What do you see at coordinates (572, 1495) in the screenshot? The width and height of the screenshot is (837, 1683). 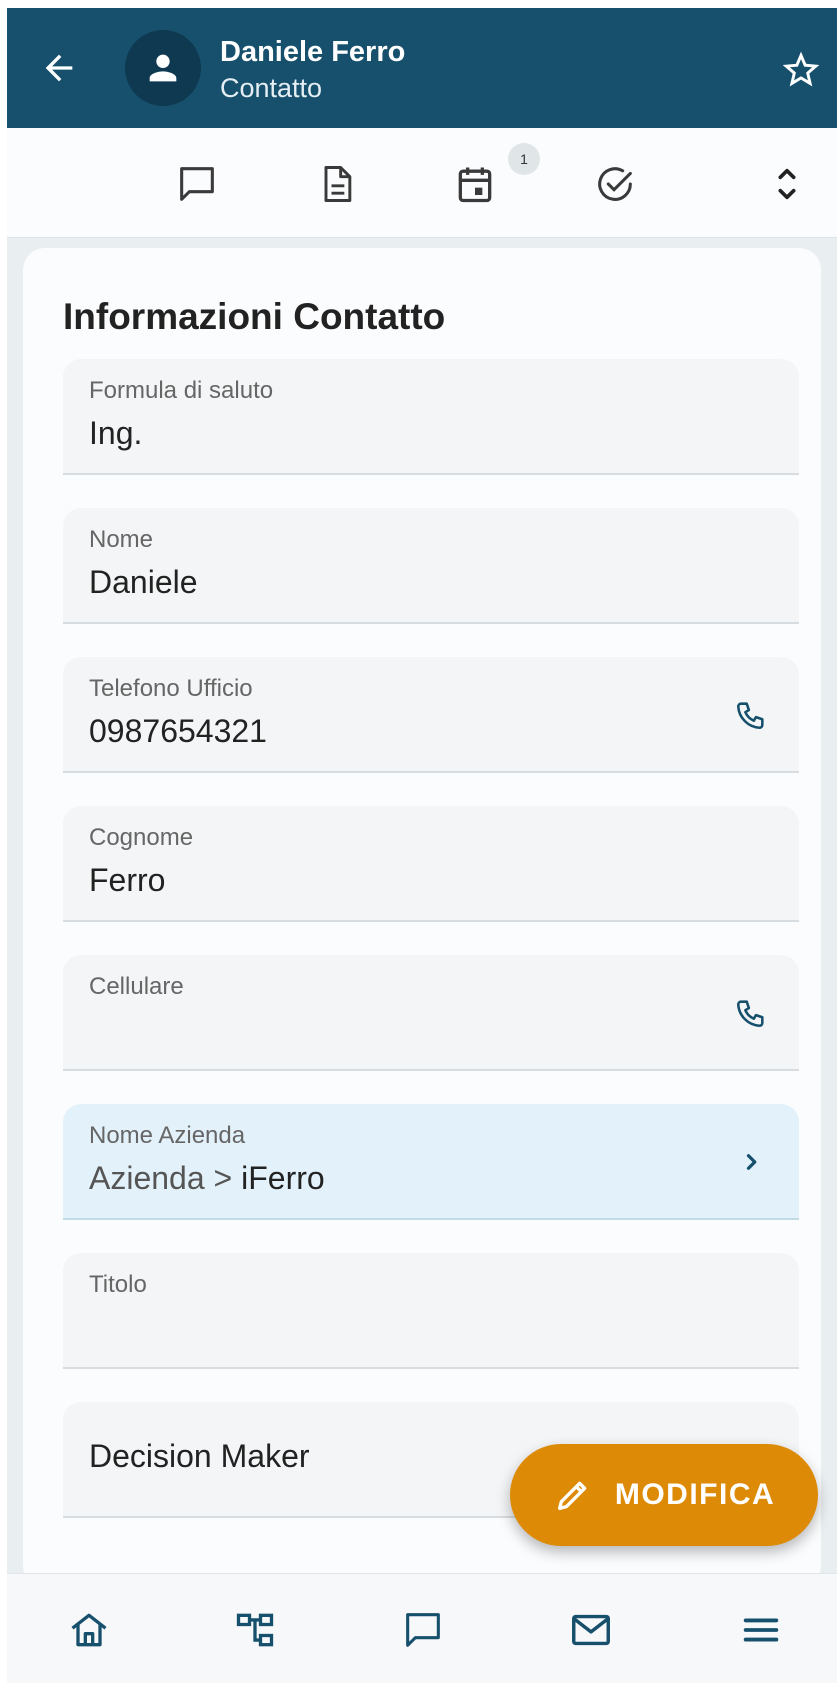 I see `pencil-icon` at bounding box center [572, 1495].